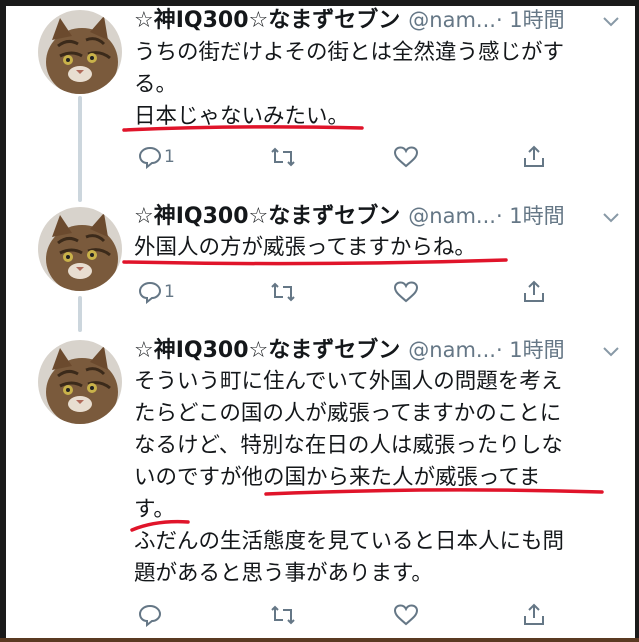 The height and width of the screenshot is (642, 639). What do you see at coordinates (319, 640) in the screenshot?
I see `photo-border-bottom` at bounding box center [319, 640].